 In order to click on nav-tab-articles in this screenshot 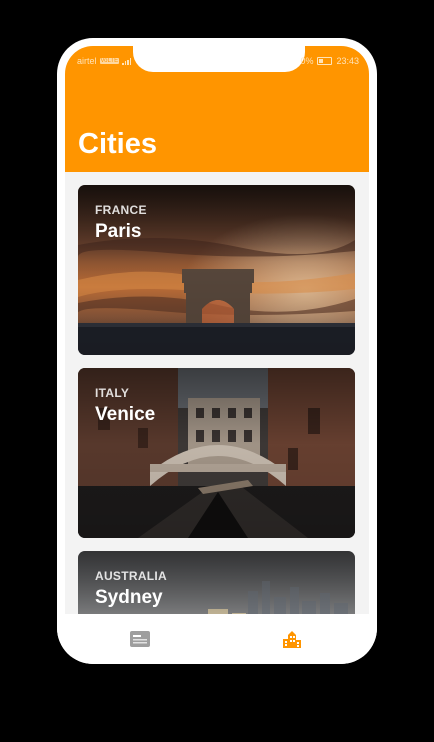, I will do `click(140, 639)`.